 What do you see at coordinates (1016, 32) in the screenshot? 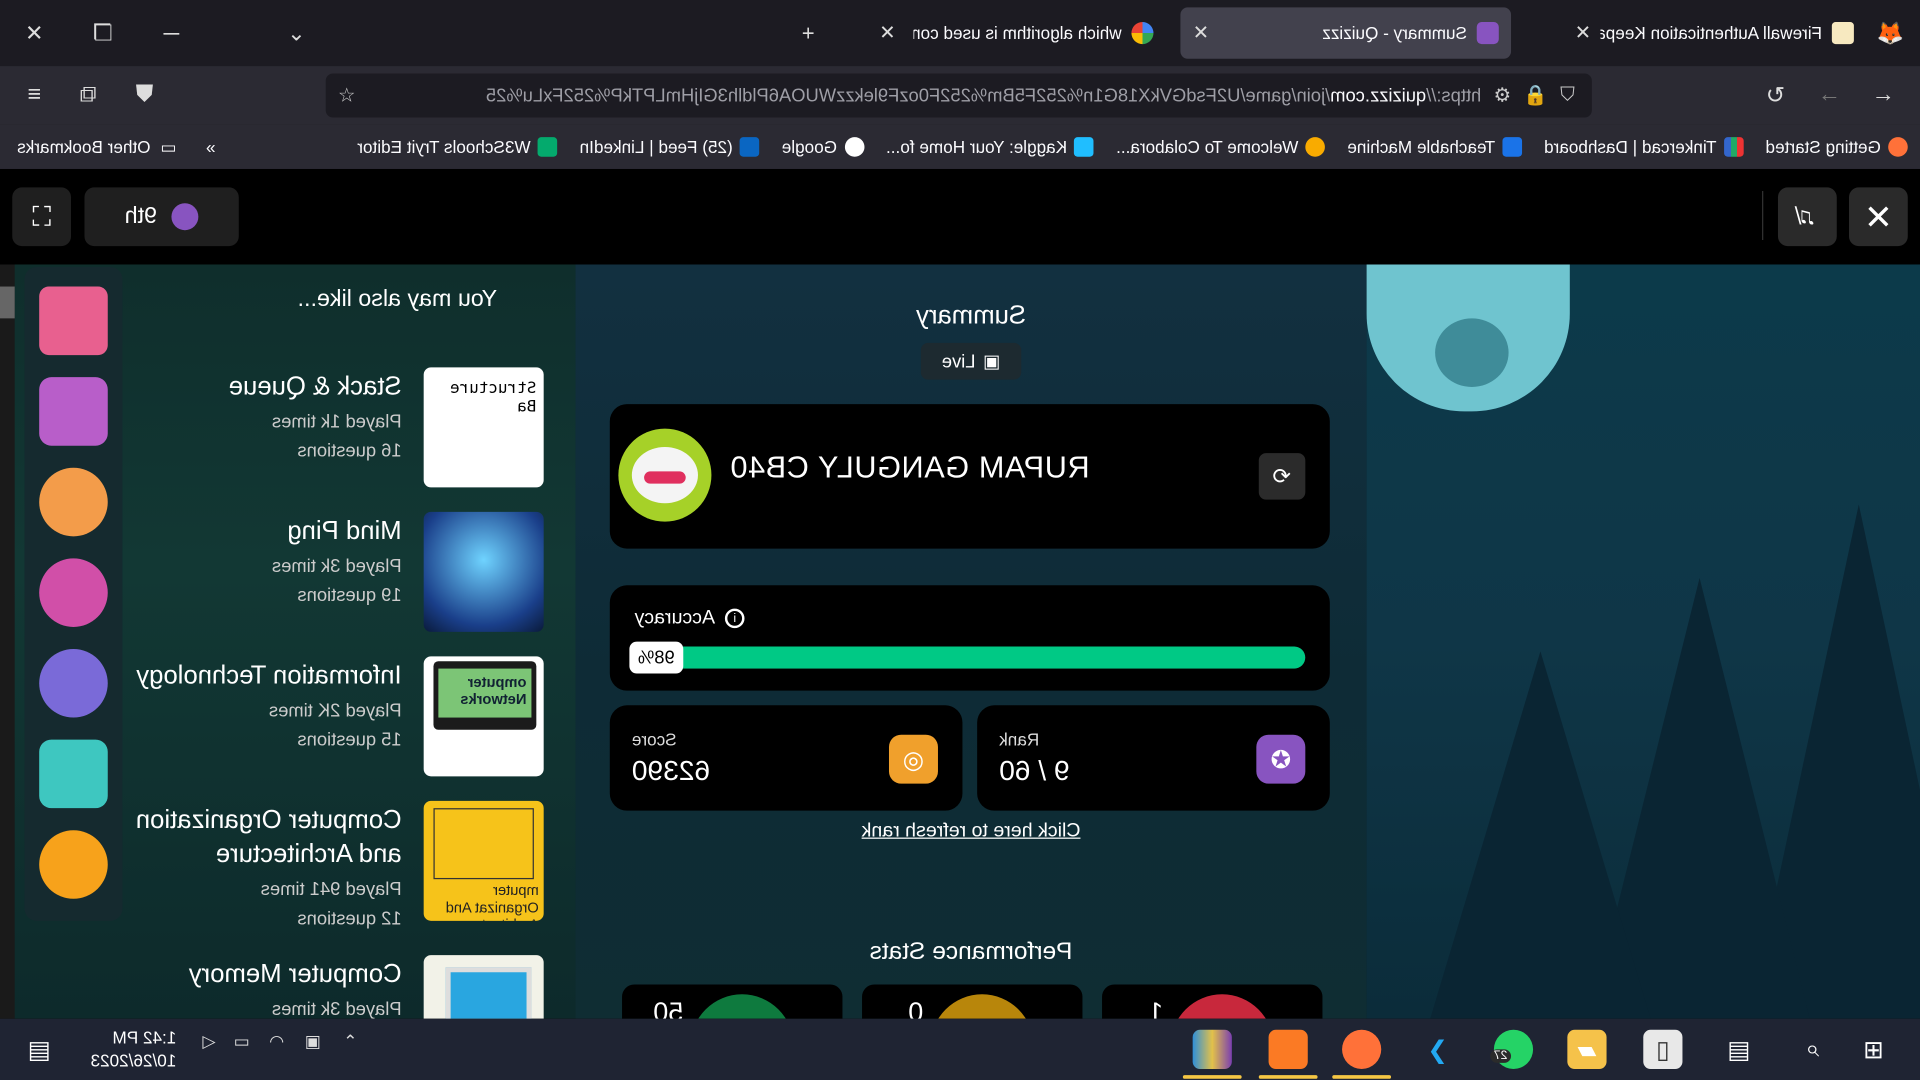
I see `tab-google-search: which algorithm is used comm ✕` at bounding box center [1016, 32].